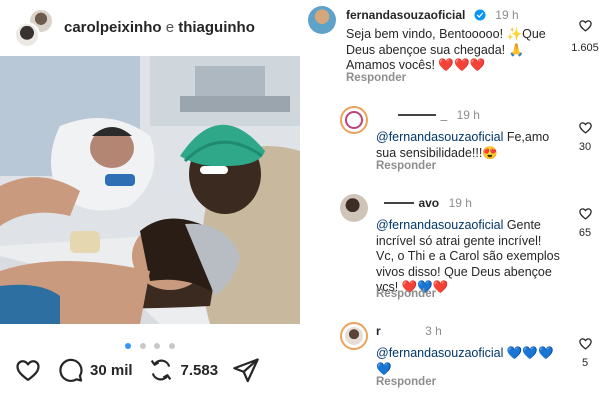 Image resolution: width=600 pixels, height=400 pixels. I want to click on comment-icon, so click(71, 370).